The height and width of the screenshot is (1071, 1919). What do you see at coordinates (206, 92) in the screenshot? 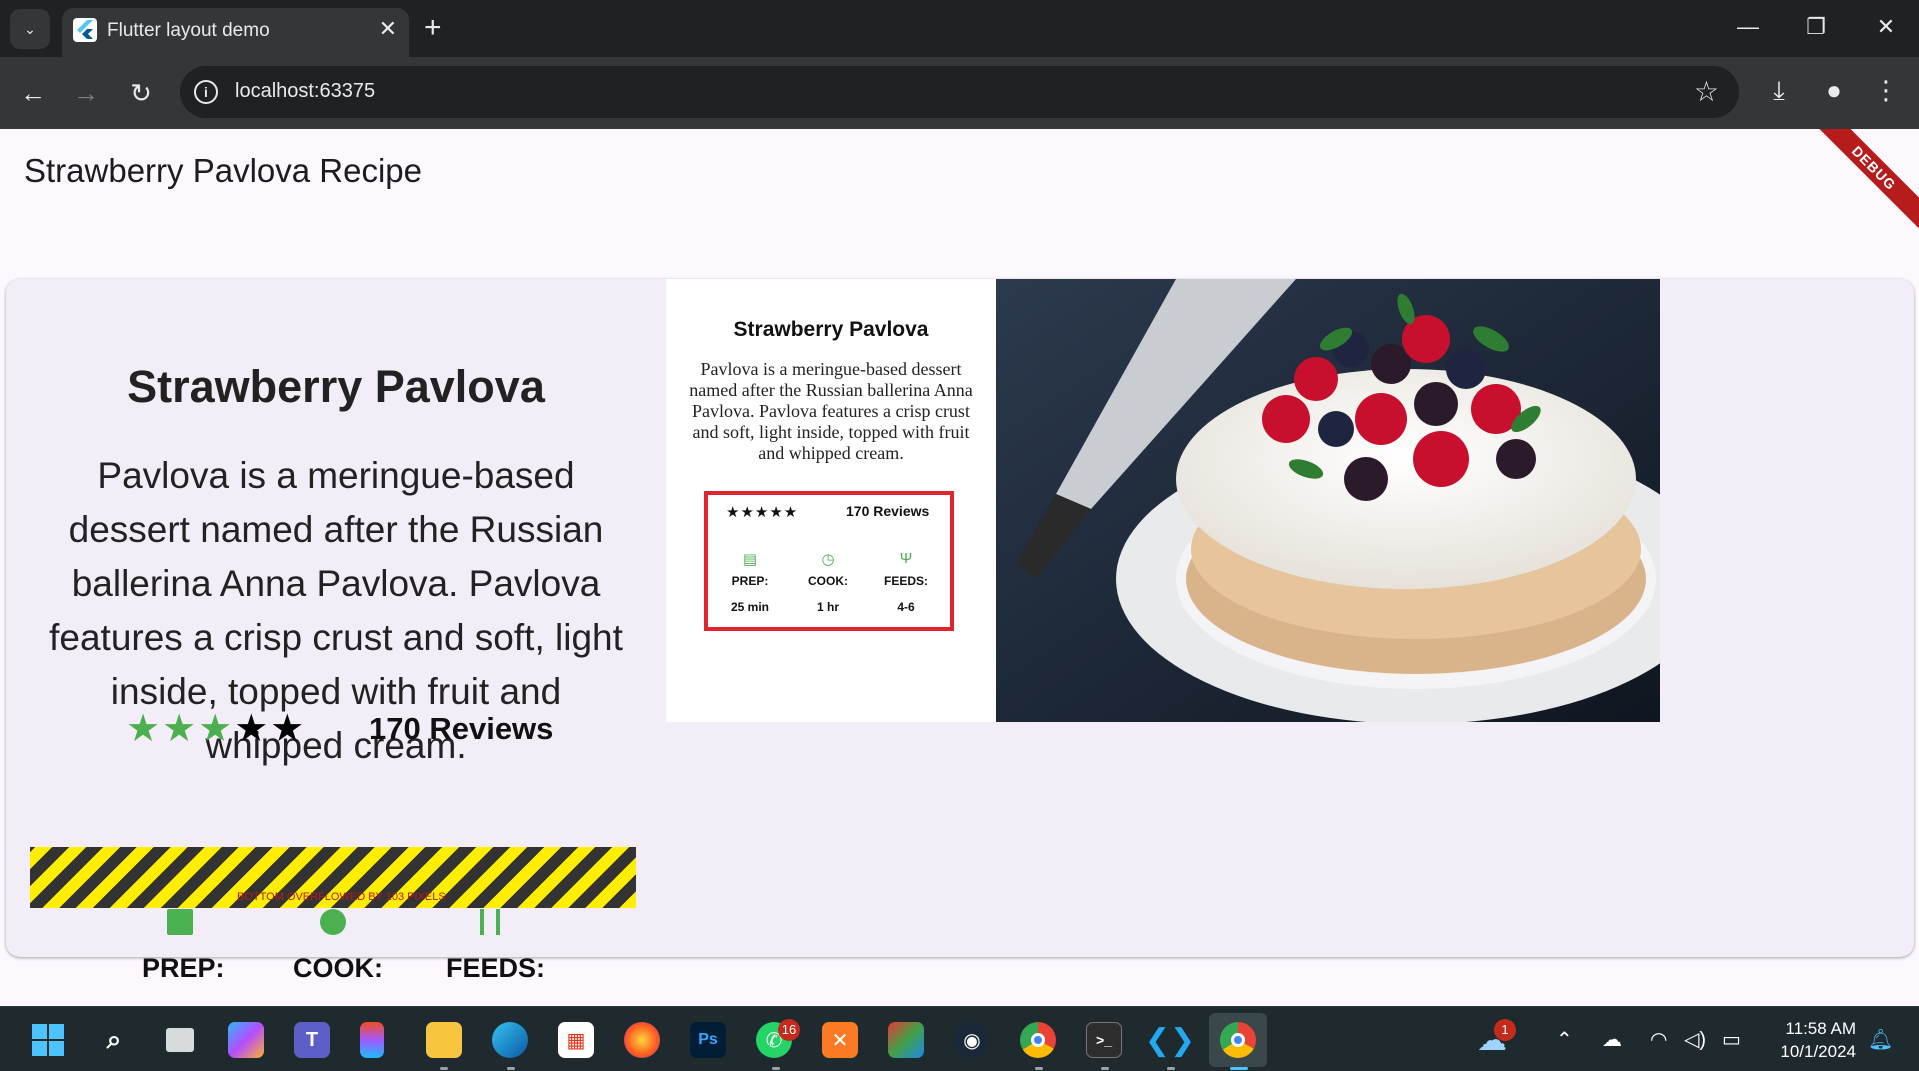
I see `info-icon: i` at bounding box center [206, 92].